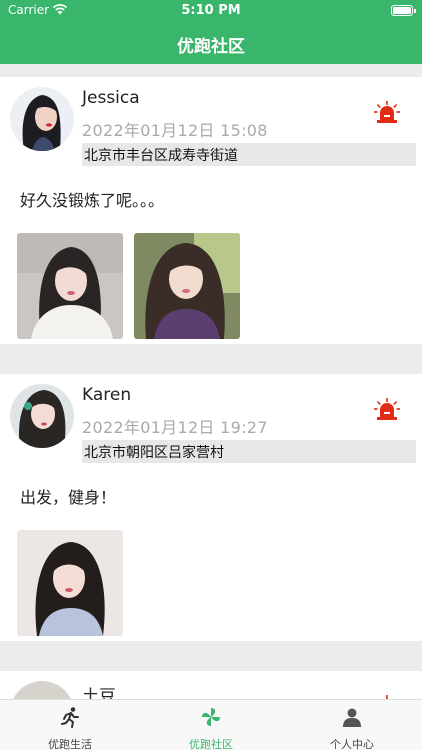 The image size is (422, 750). What do you see at coordinates (211, 32) in the screenshot?
I see `nav-header: Carrier 5:10 PM 优跑社区` at bounding box center [211, 32].